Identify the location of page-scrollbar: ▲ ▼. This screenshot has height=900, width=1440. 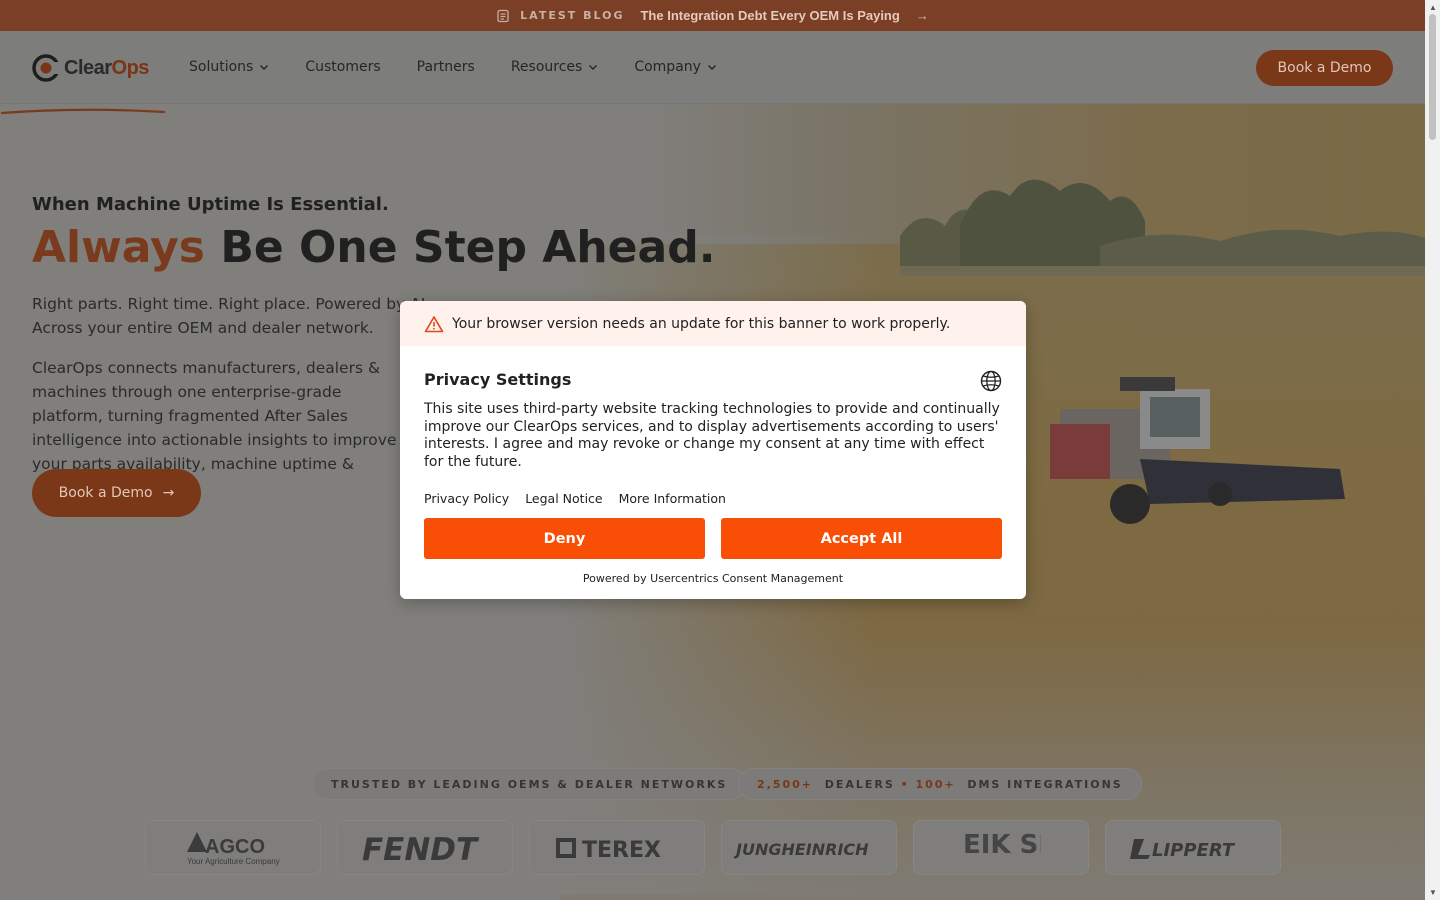
(1432, 450).